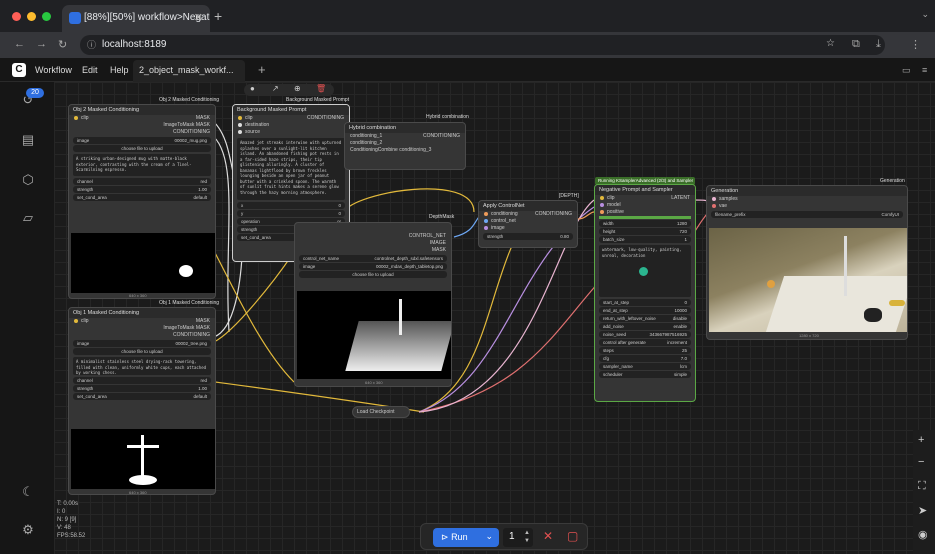 This screenshot has width=935, height=554. I want to click on app-menu-icon: ≡, so click(924, 70).